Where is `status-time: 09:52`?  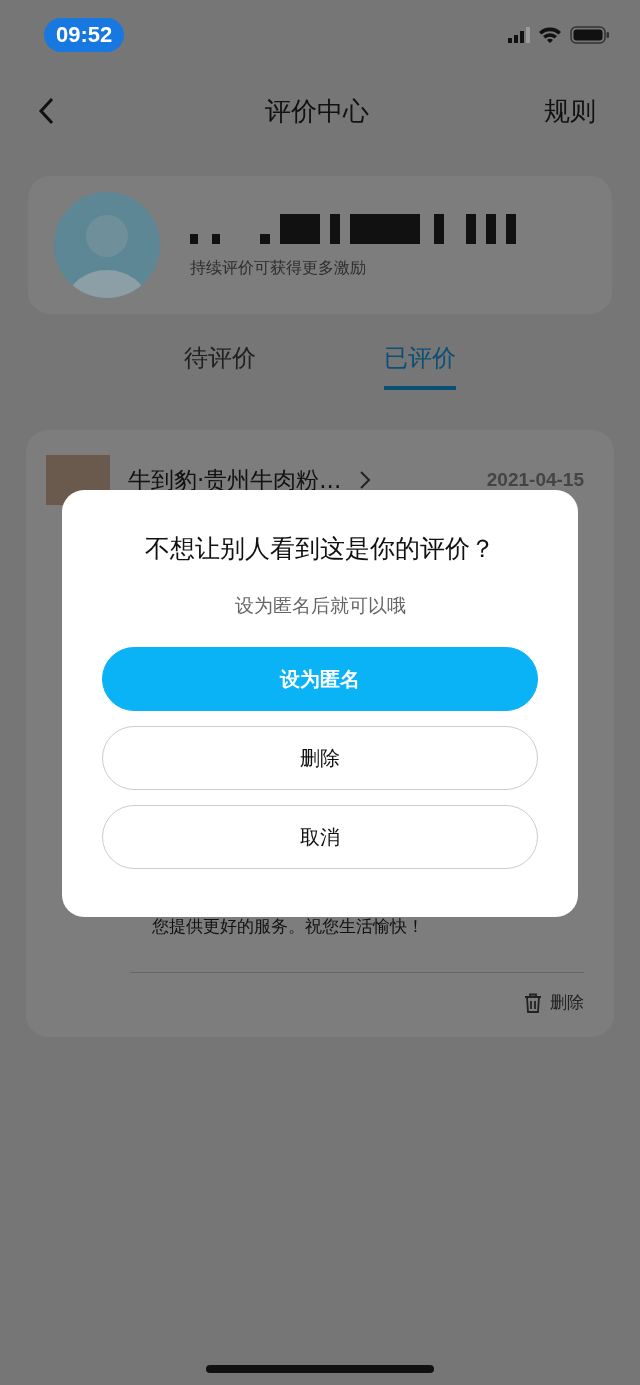 status-time: 09:52 is located at coordinates (84, 35).